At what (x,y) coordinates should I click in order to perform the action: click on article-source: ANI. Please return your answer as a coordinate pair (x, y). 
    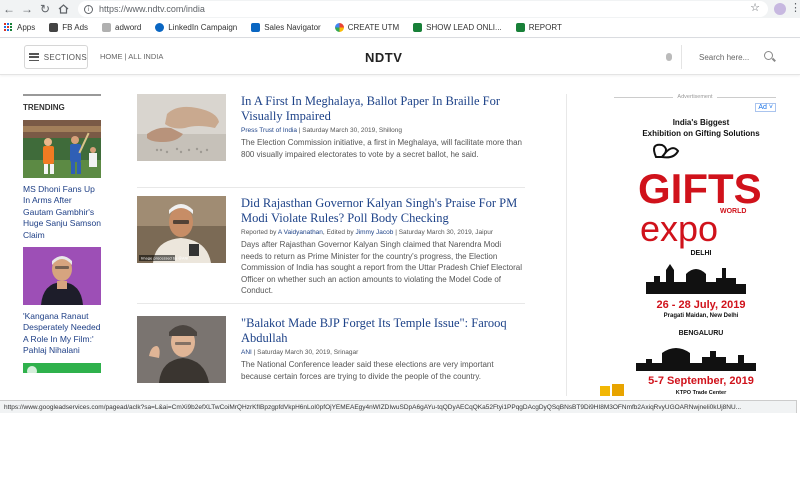
    Looking at the image, I should click on (246, 352).